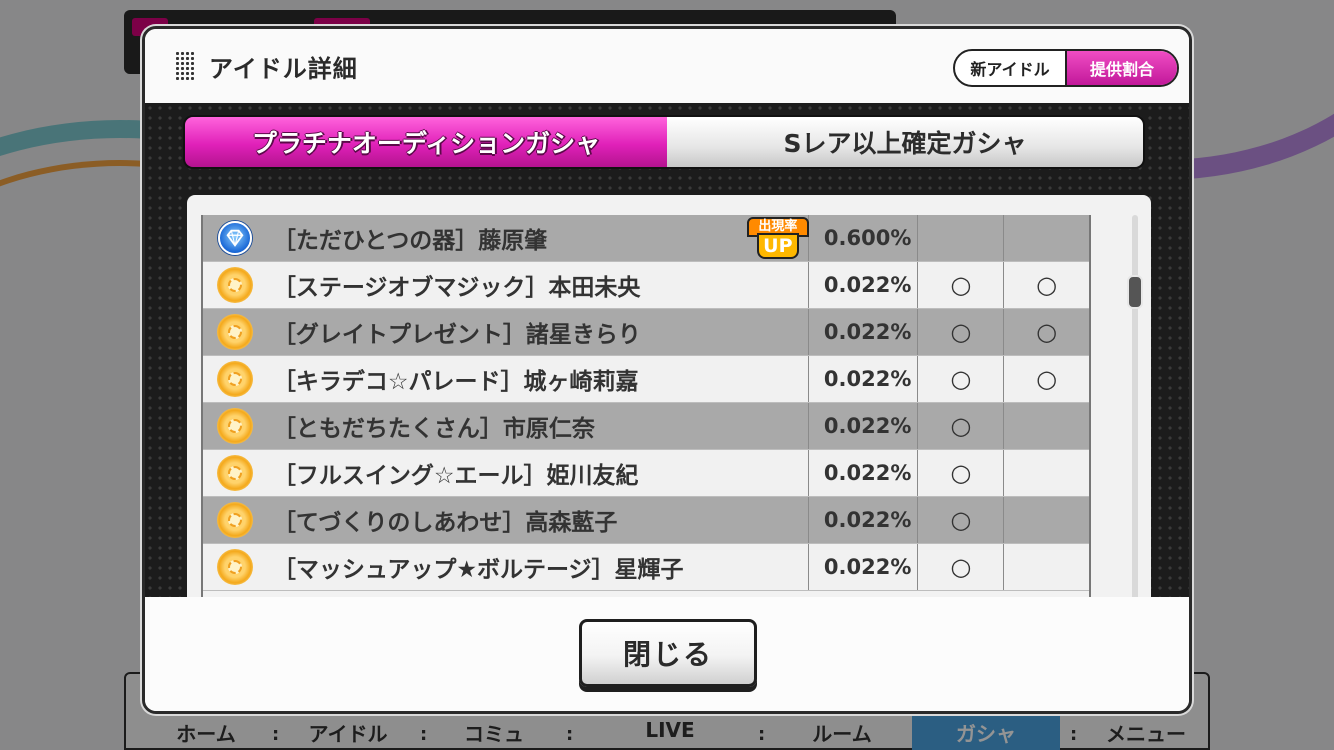 The height and width of the screenshot is (750, 1334). What do you see at coordinates (667, 66) in the screenshot?
I see `dialog-header: アイドル詳細 新アイドル 提供割合` at bounding box center [667, 66].